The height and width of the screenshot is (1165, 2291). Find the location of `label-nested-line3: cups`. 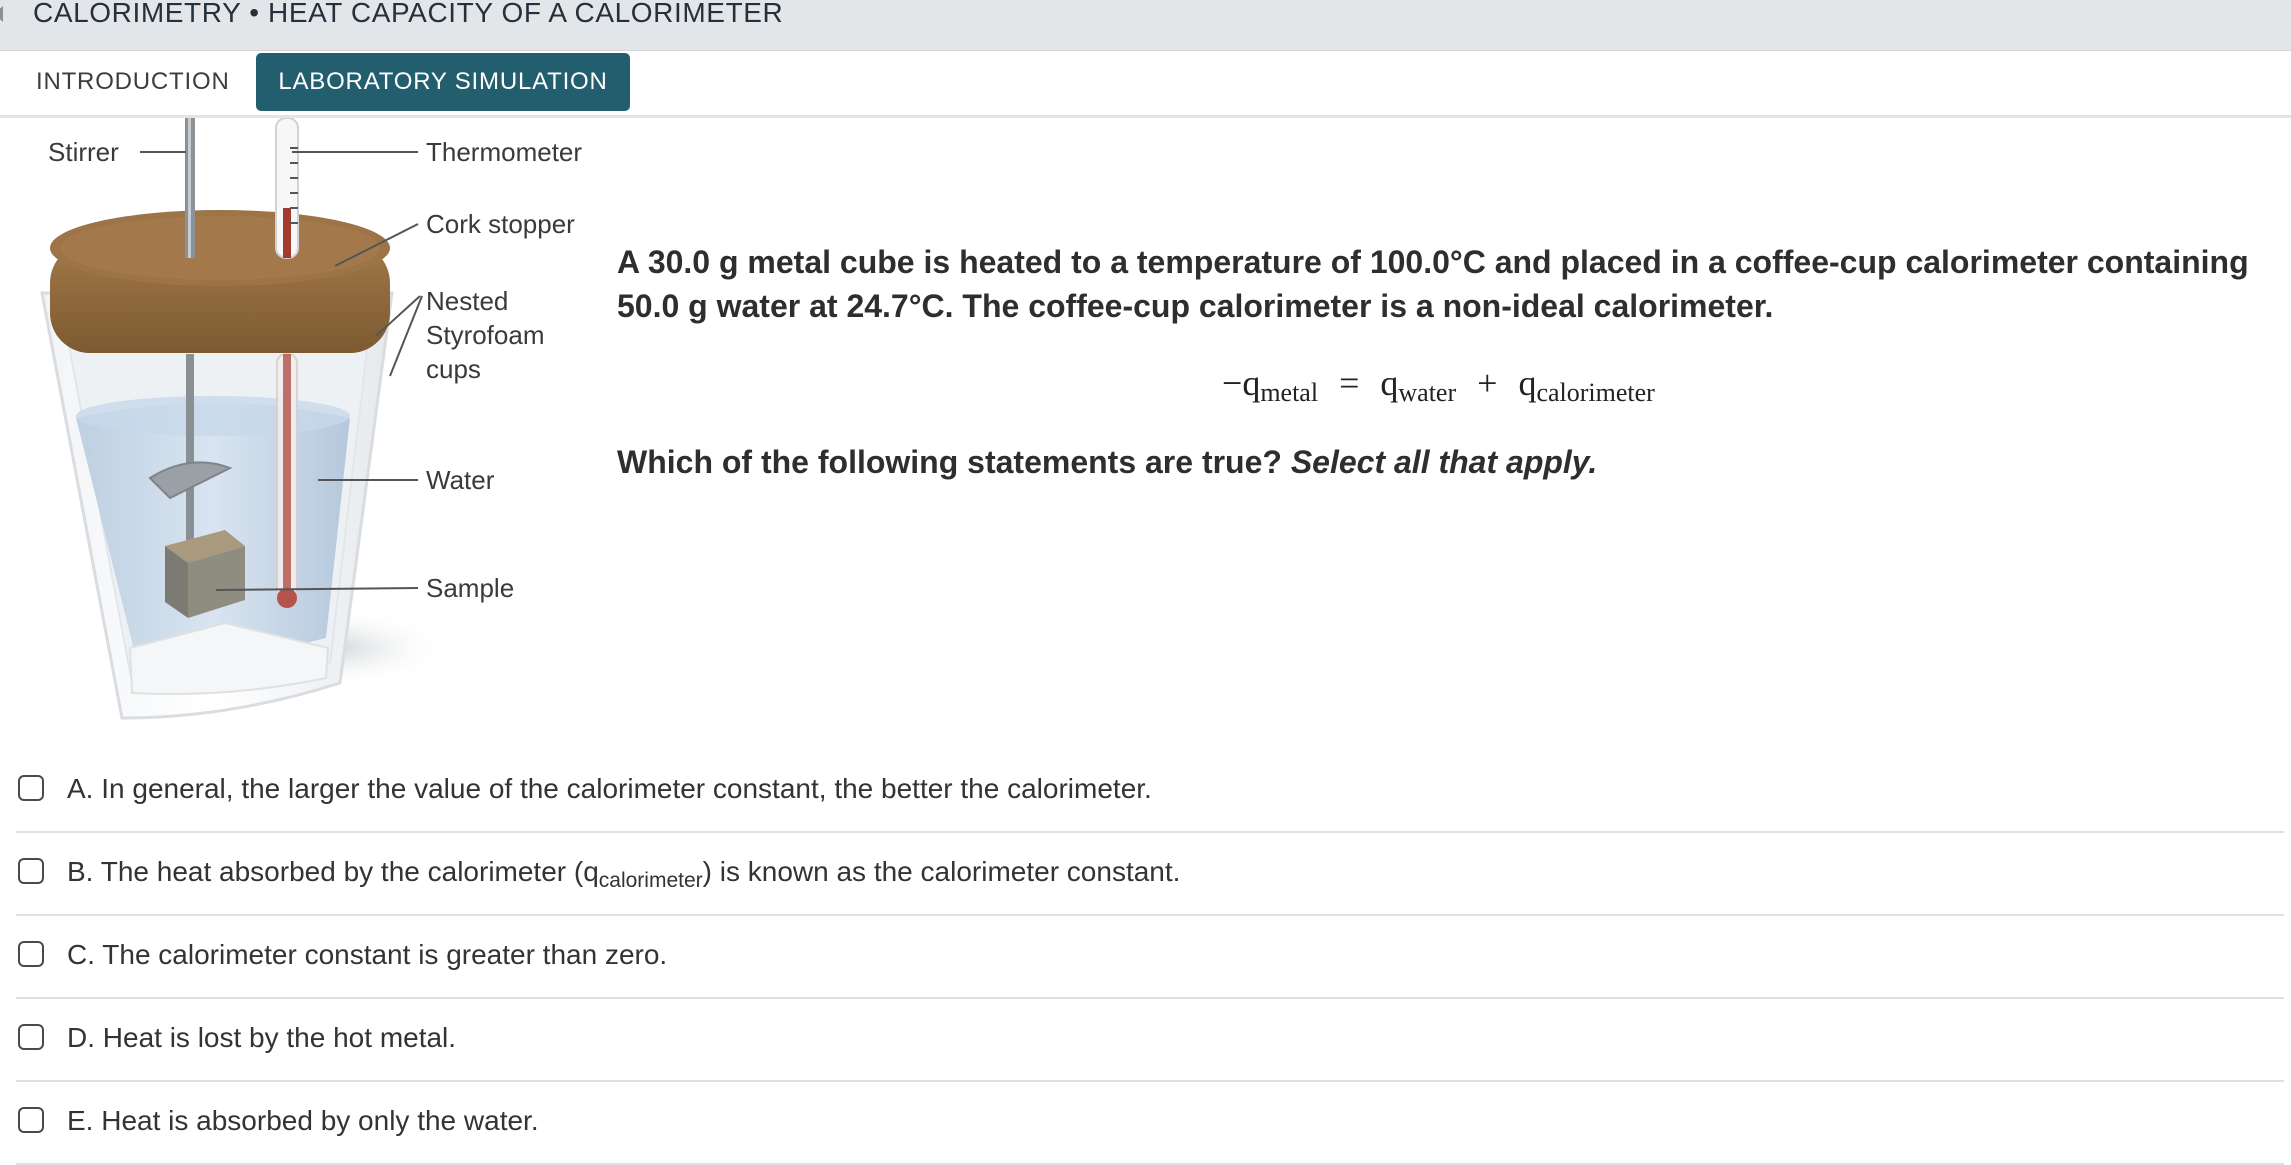

label-nested-line3: cups is located at coordinates (453, 369).